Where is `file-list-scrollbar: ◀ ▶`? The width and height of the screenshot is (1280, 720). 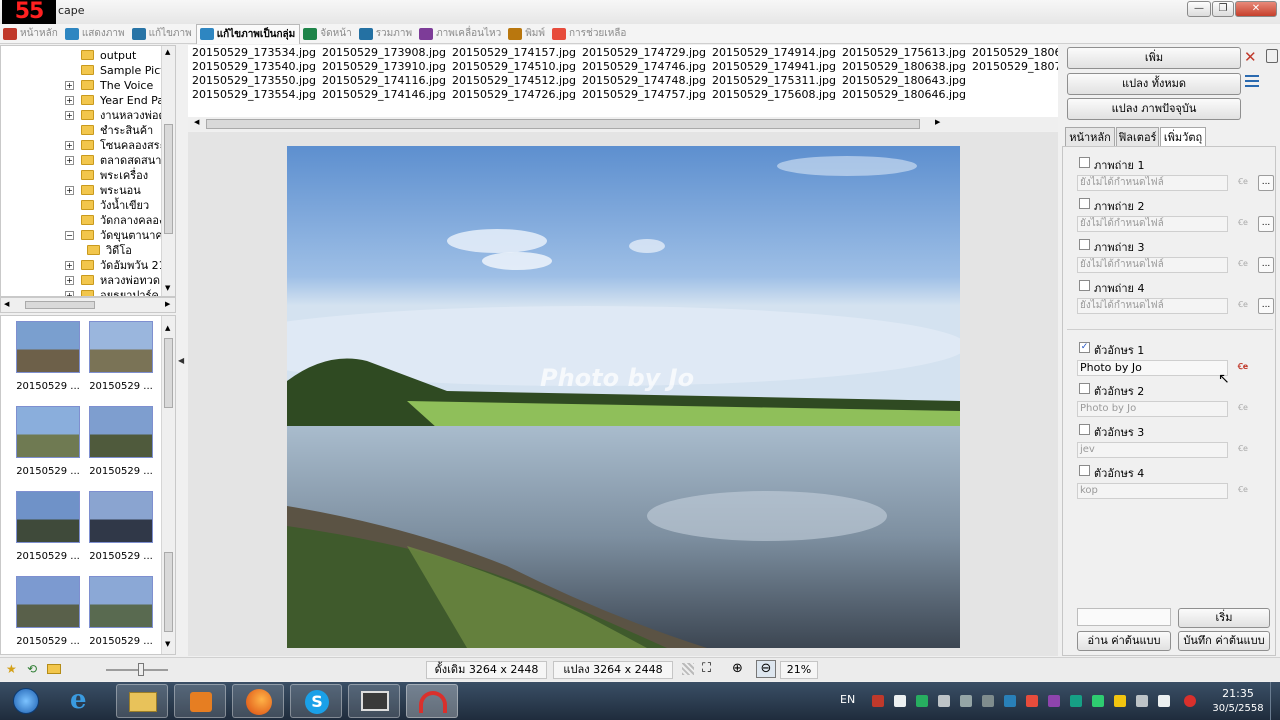
file-list-scrollbar: ◀ ▶ is located at coordinates (623, 124).